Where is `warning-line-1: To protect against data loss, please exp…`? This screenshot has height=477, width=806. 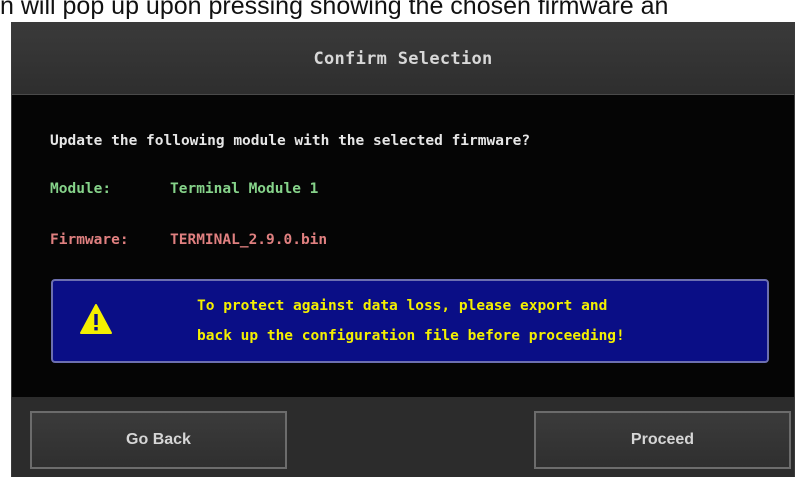 warning-line-1: To protect against data loss, please exp… is located at coordinates (402, 306).